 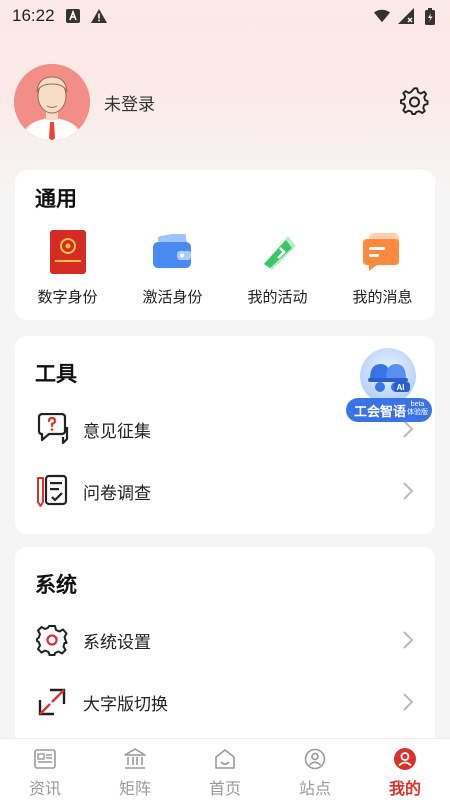 I want to click on avatar-illustration, so click(x=52, y=102).